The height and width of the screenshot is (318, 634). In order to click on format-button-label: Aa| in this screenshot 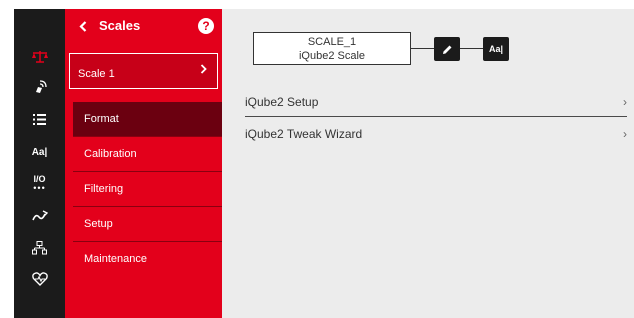, I will do `click(496, 49)`.